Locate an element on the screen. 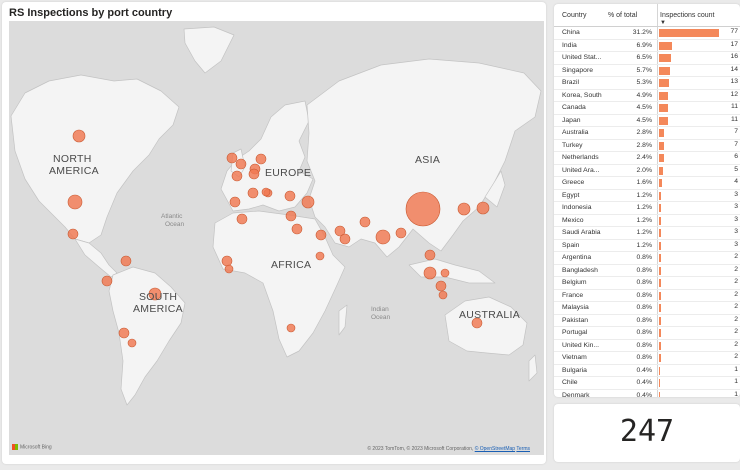  table-row: Turkey 2.8% 7 is located at coordinates (647, 145).